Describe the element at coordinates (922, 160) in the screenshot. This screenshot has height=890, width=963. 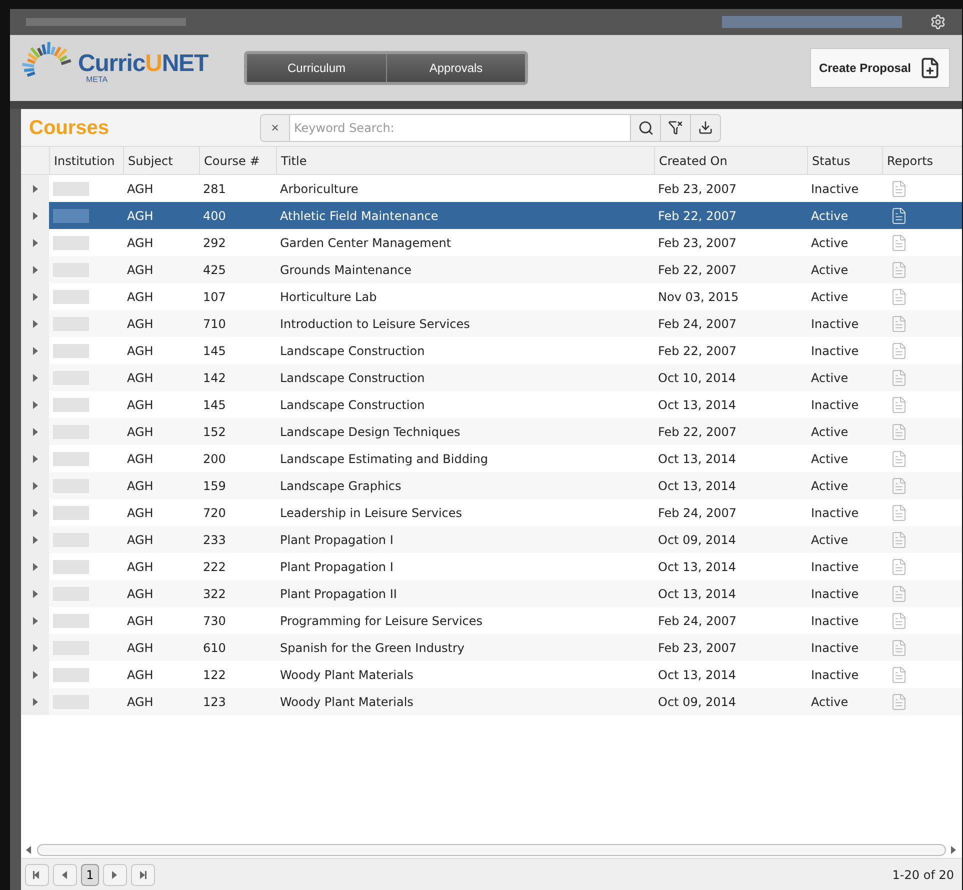
I see `column-header: Reports` at that location.